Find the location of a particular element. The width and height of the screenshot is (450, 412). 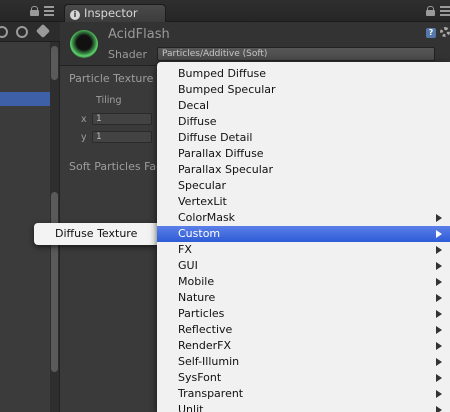

menu-item-renderfx: RenderFX is located at coordinates (303, 346).